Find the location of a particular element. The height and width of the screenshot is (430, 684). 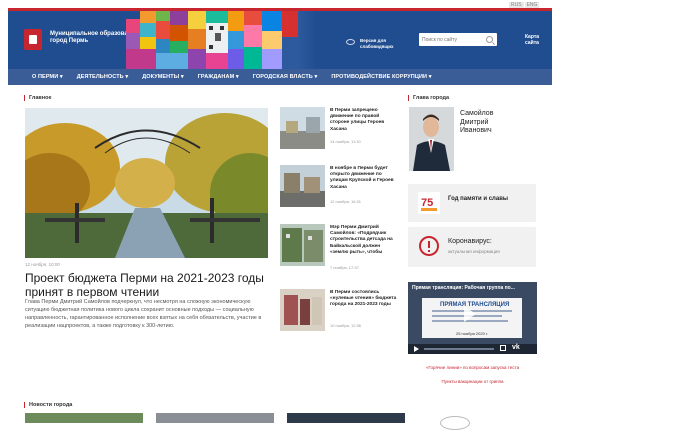

search-input is located at coordinates (452, 39).